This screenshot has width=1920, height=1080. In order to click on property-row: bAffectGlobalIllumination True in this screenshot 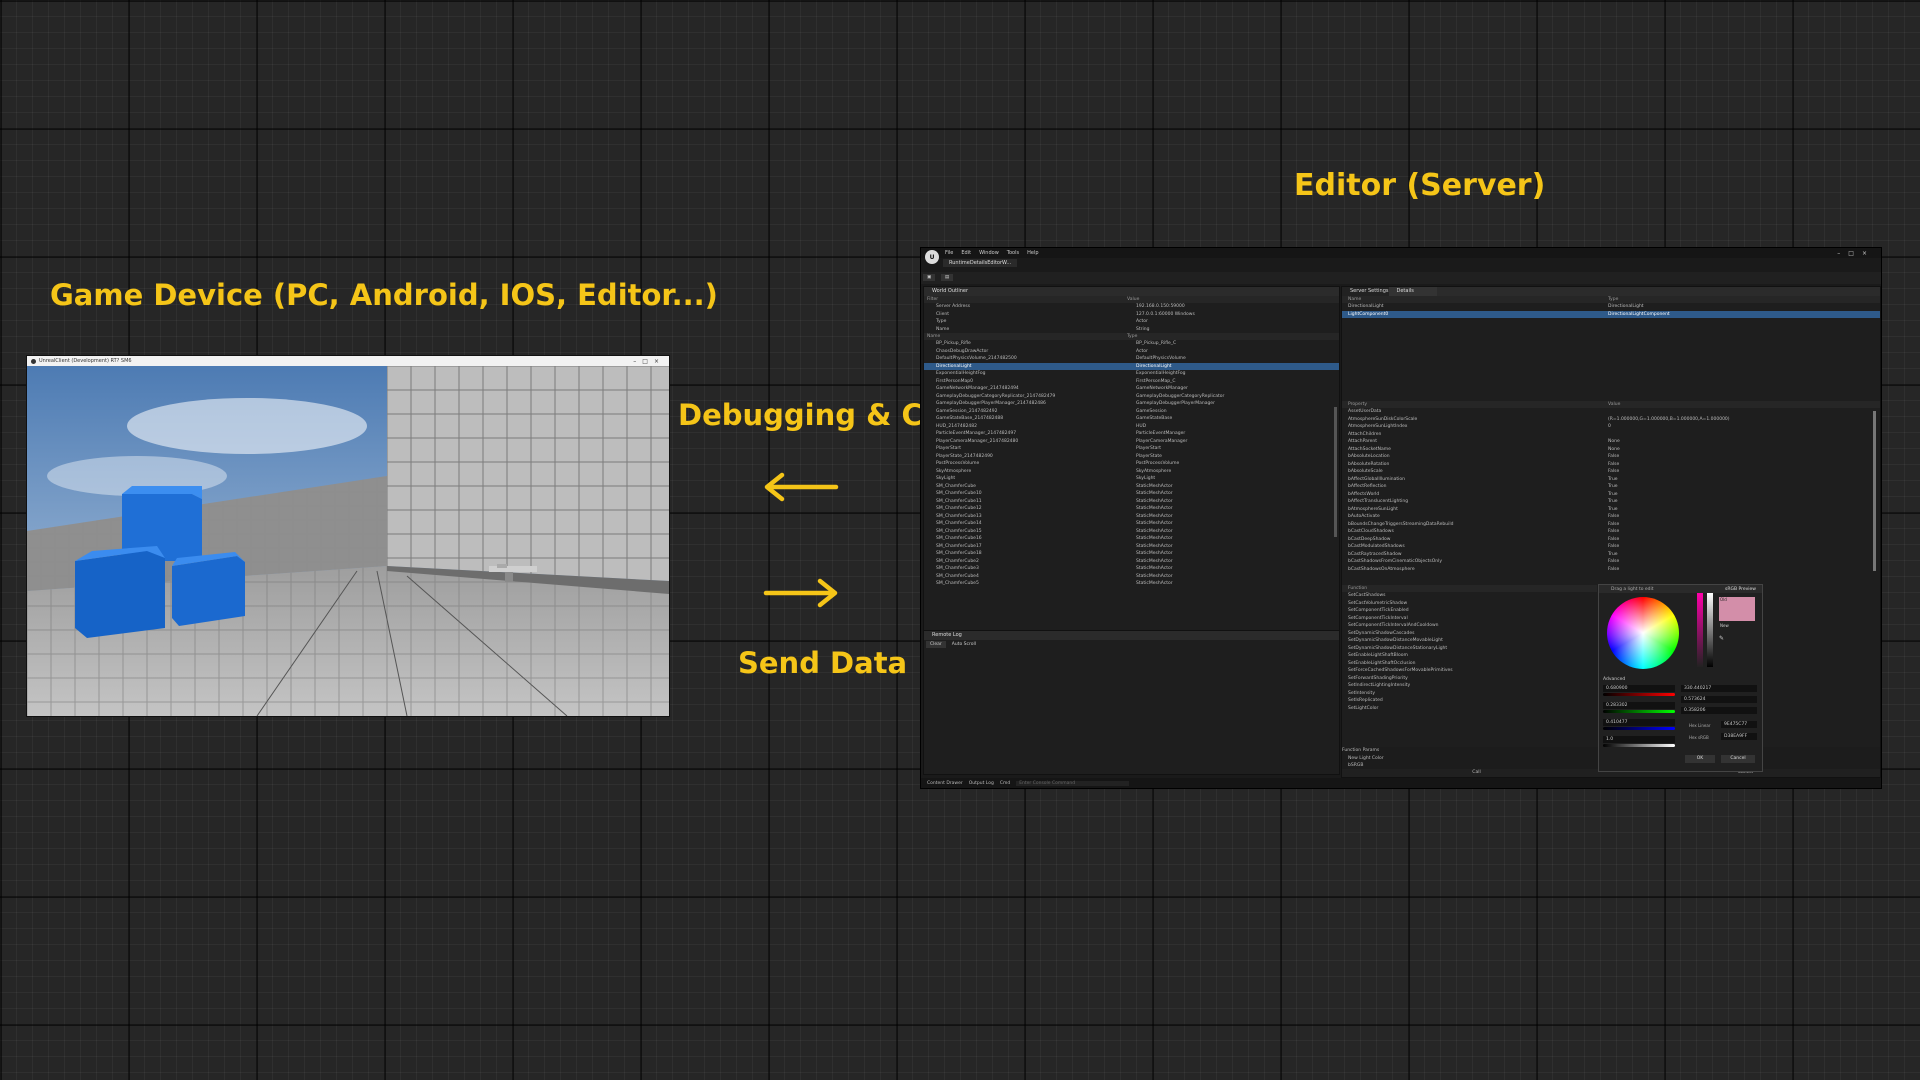, I will do `click(1611, 480)`.